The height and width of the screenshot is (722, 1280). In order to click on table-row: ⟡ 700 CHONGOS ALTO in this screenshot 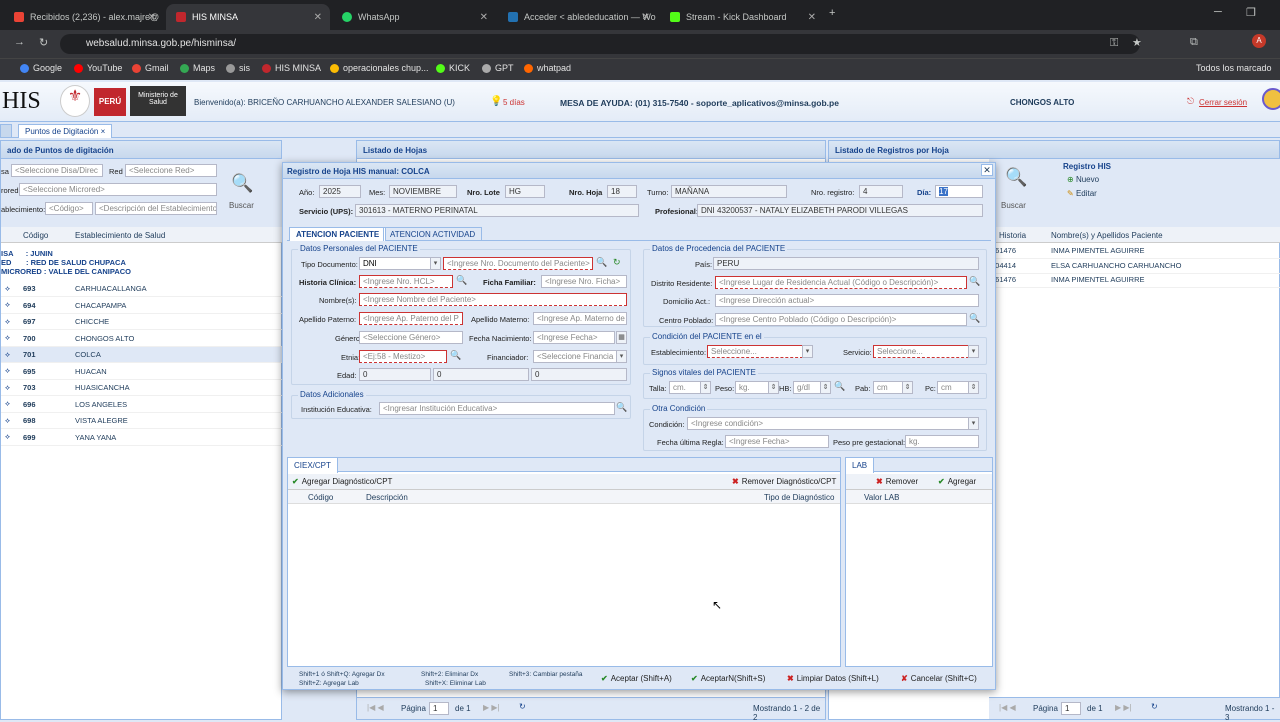, I will do `click(142, 339)`.